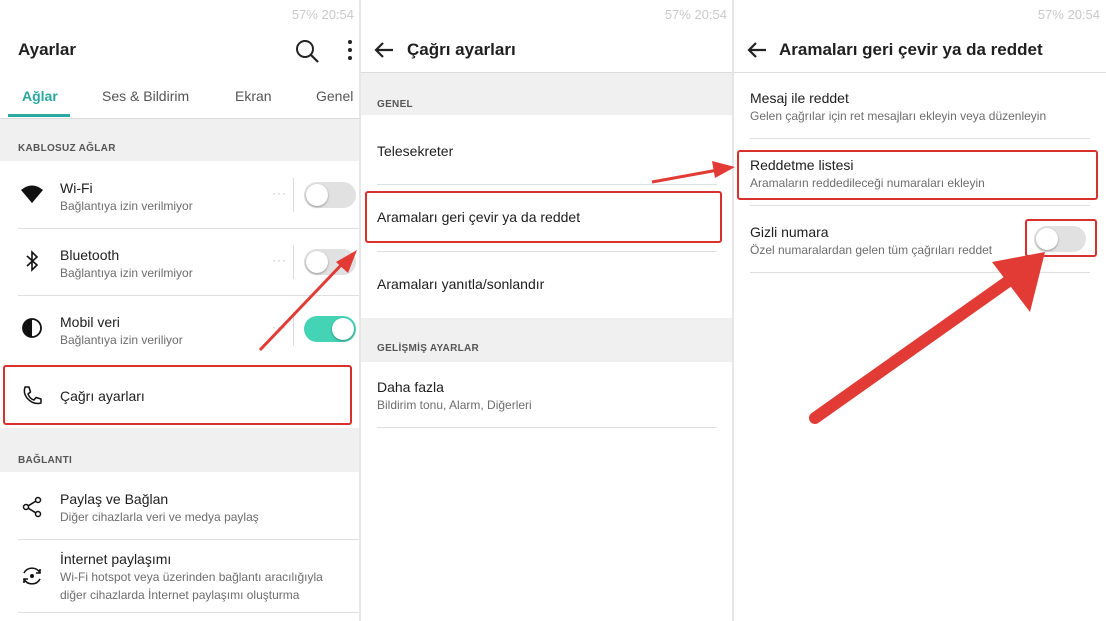 The image size is (1106, 621). What do you see at coordinates (180, 51) in the screenshot?
I see `app-bar: Ayarlar` at bounding box center [180, 51].